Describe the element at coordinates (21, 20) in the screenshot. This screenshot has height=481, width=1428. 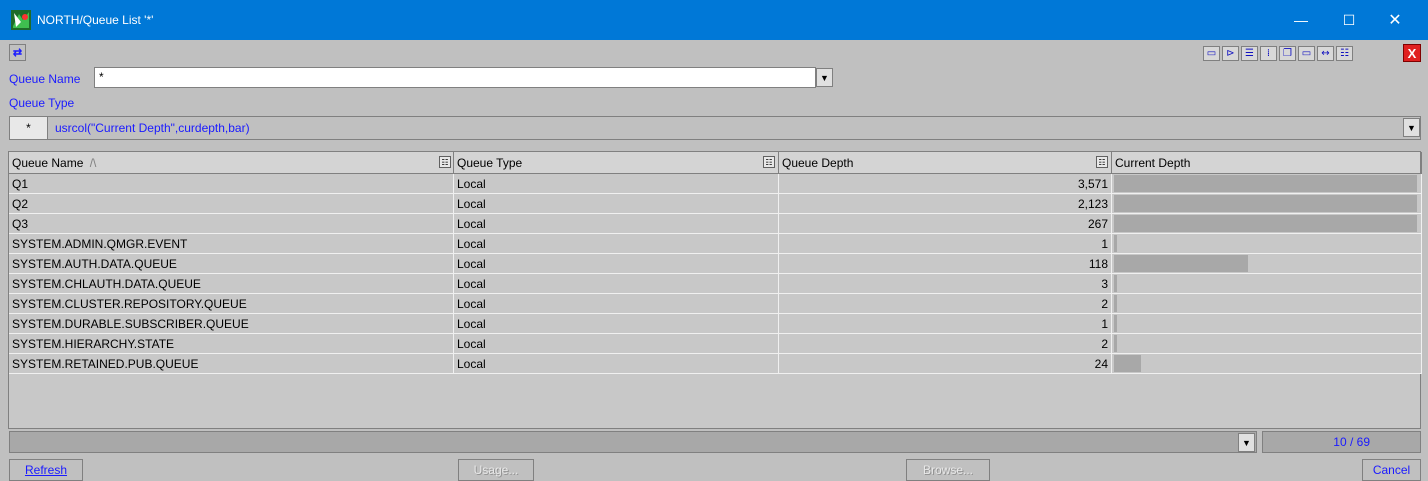
I see `app-icon` at that location.